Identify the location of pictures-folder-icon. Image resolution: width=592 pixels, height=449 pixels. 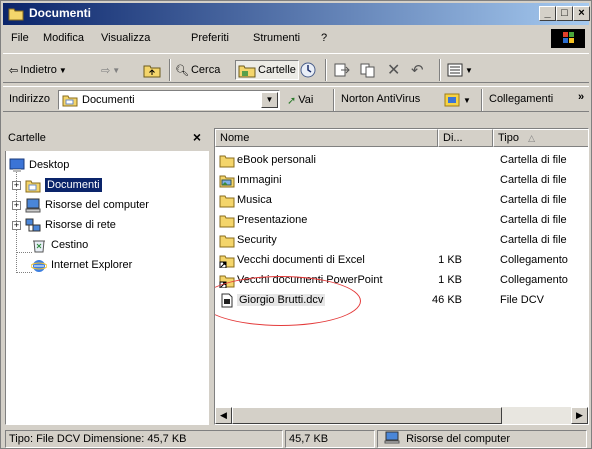
(227, 181).